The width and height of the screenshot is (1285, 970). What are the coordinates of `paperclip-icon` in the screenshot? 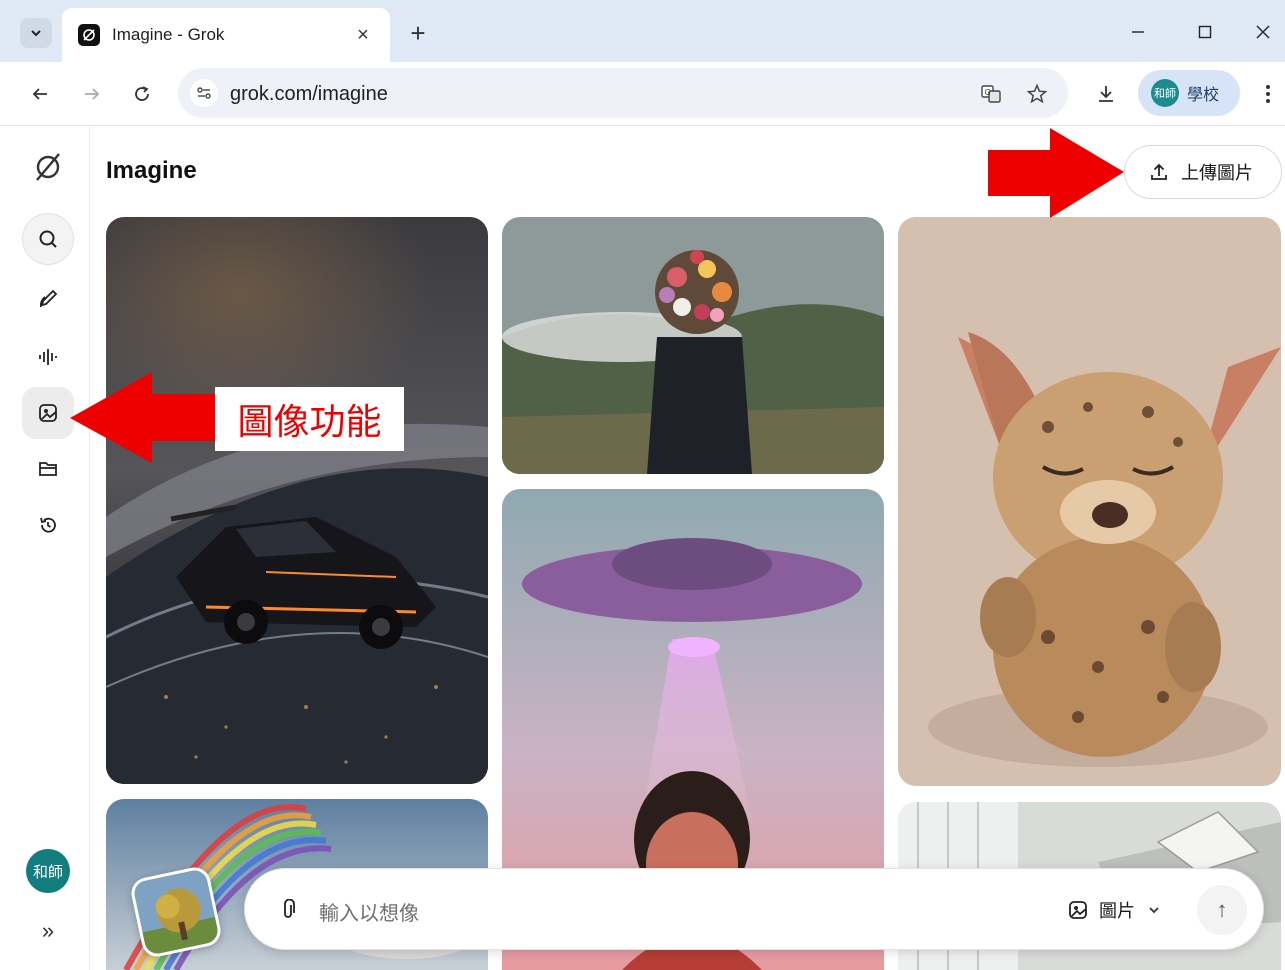 It's located at (289, 908).